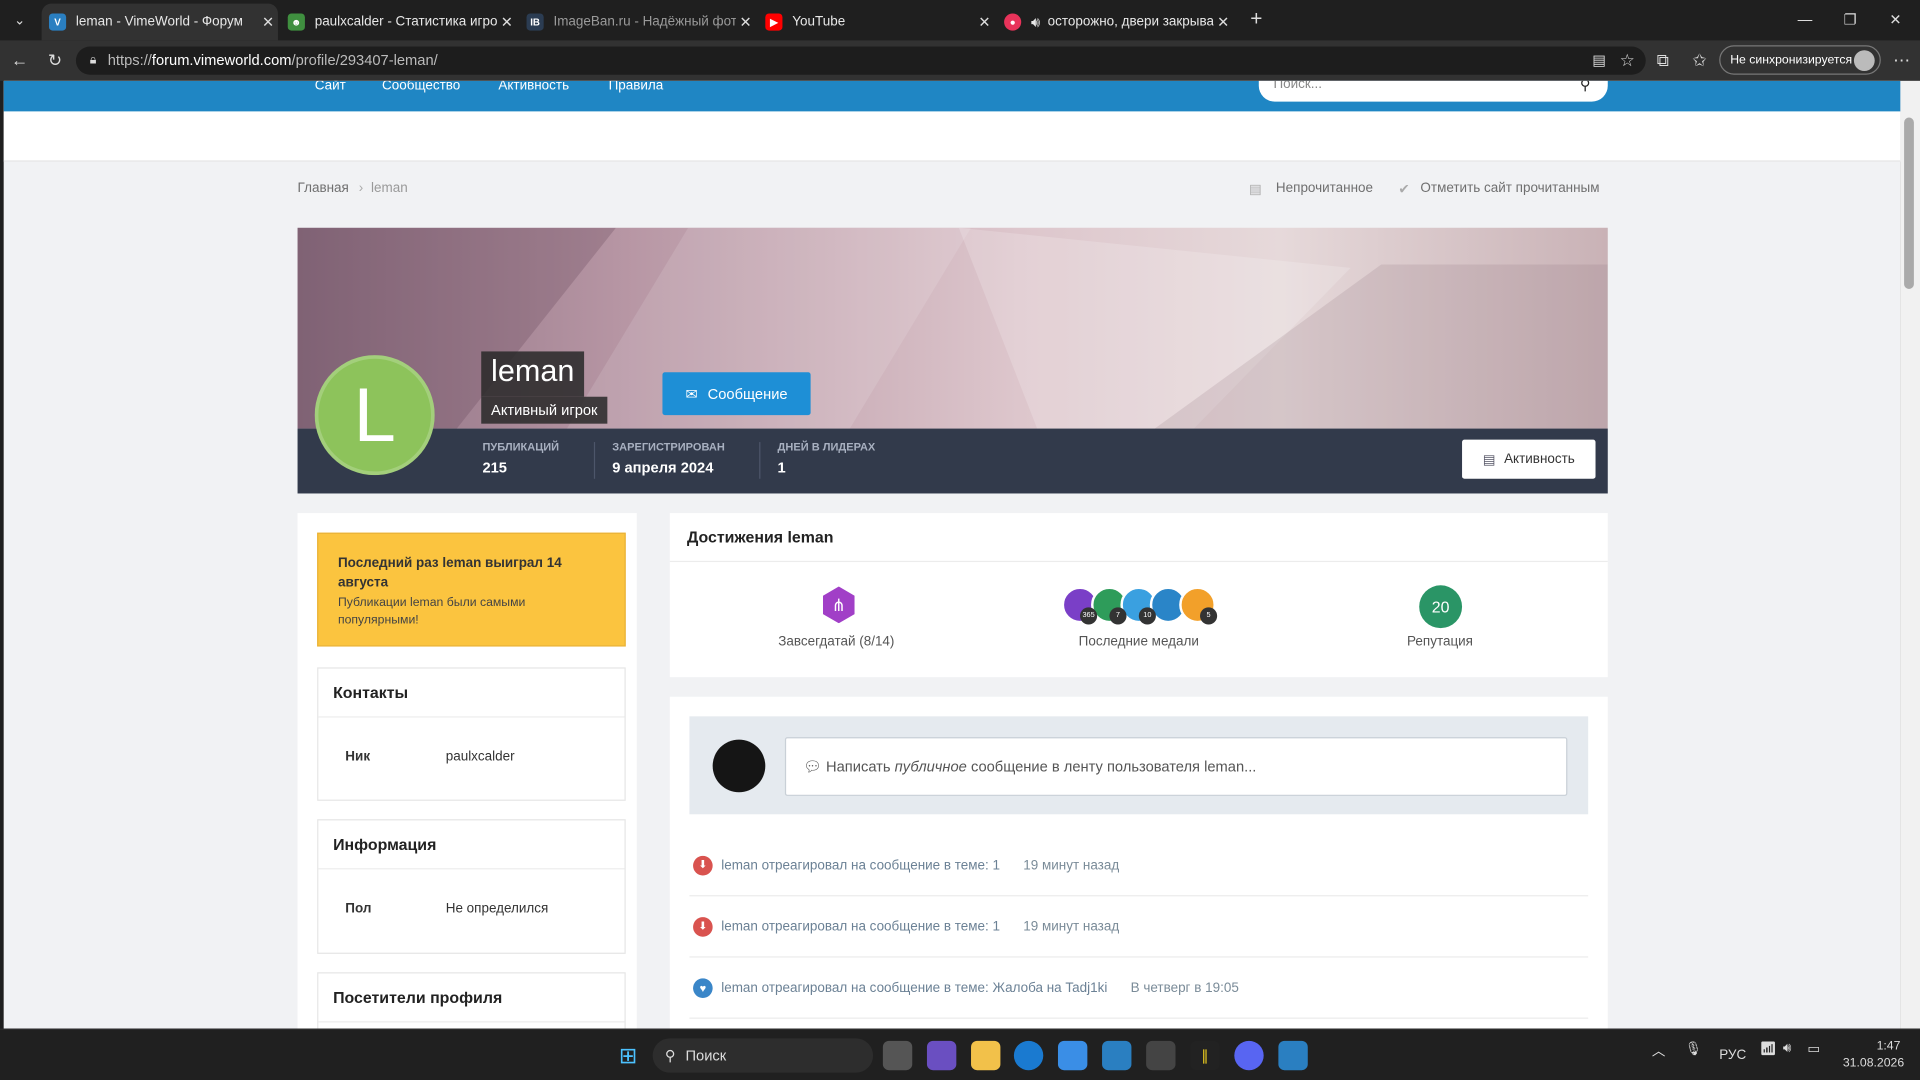 This screenshot has height=1080, width=1920. What do you see at coordinates (1768, 1049) in the screenshot?
I see `wifi-icon: 📶︎` at bounding box center [1768, 1049].